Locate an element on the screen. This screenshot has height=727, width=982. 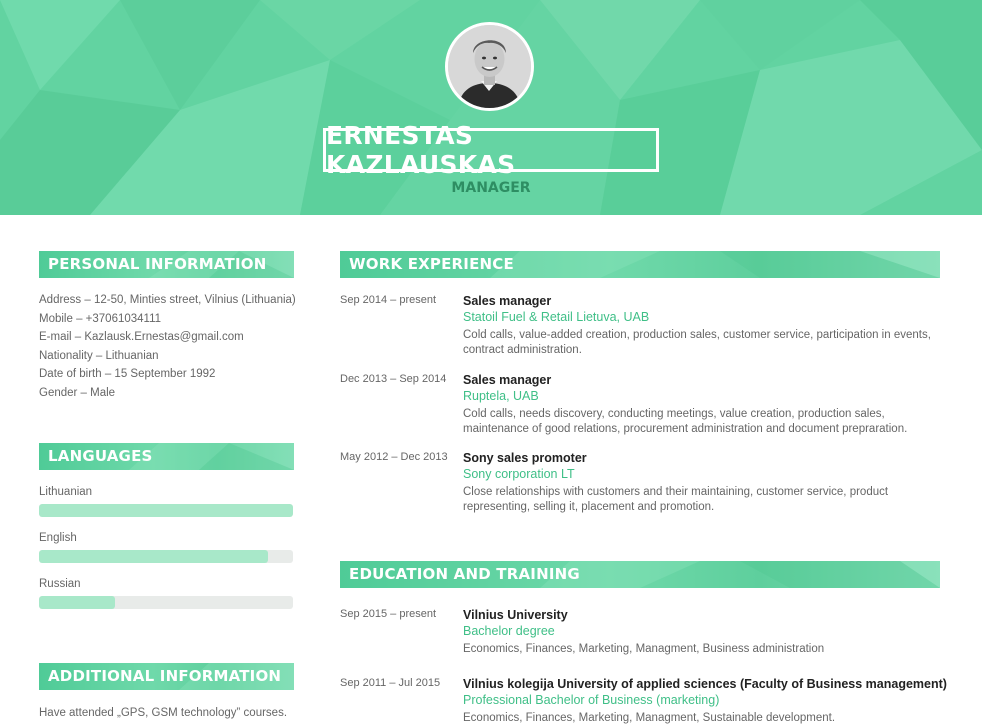
mobile-text: Mobile – +37061034111 is located at coordinates (100, 319).